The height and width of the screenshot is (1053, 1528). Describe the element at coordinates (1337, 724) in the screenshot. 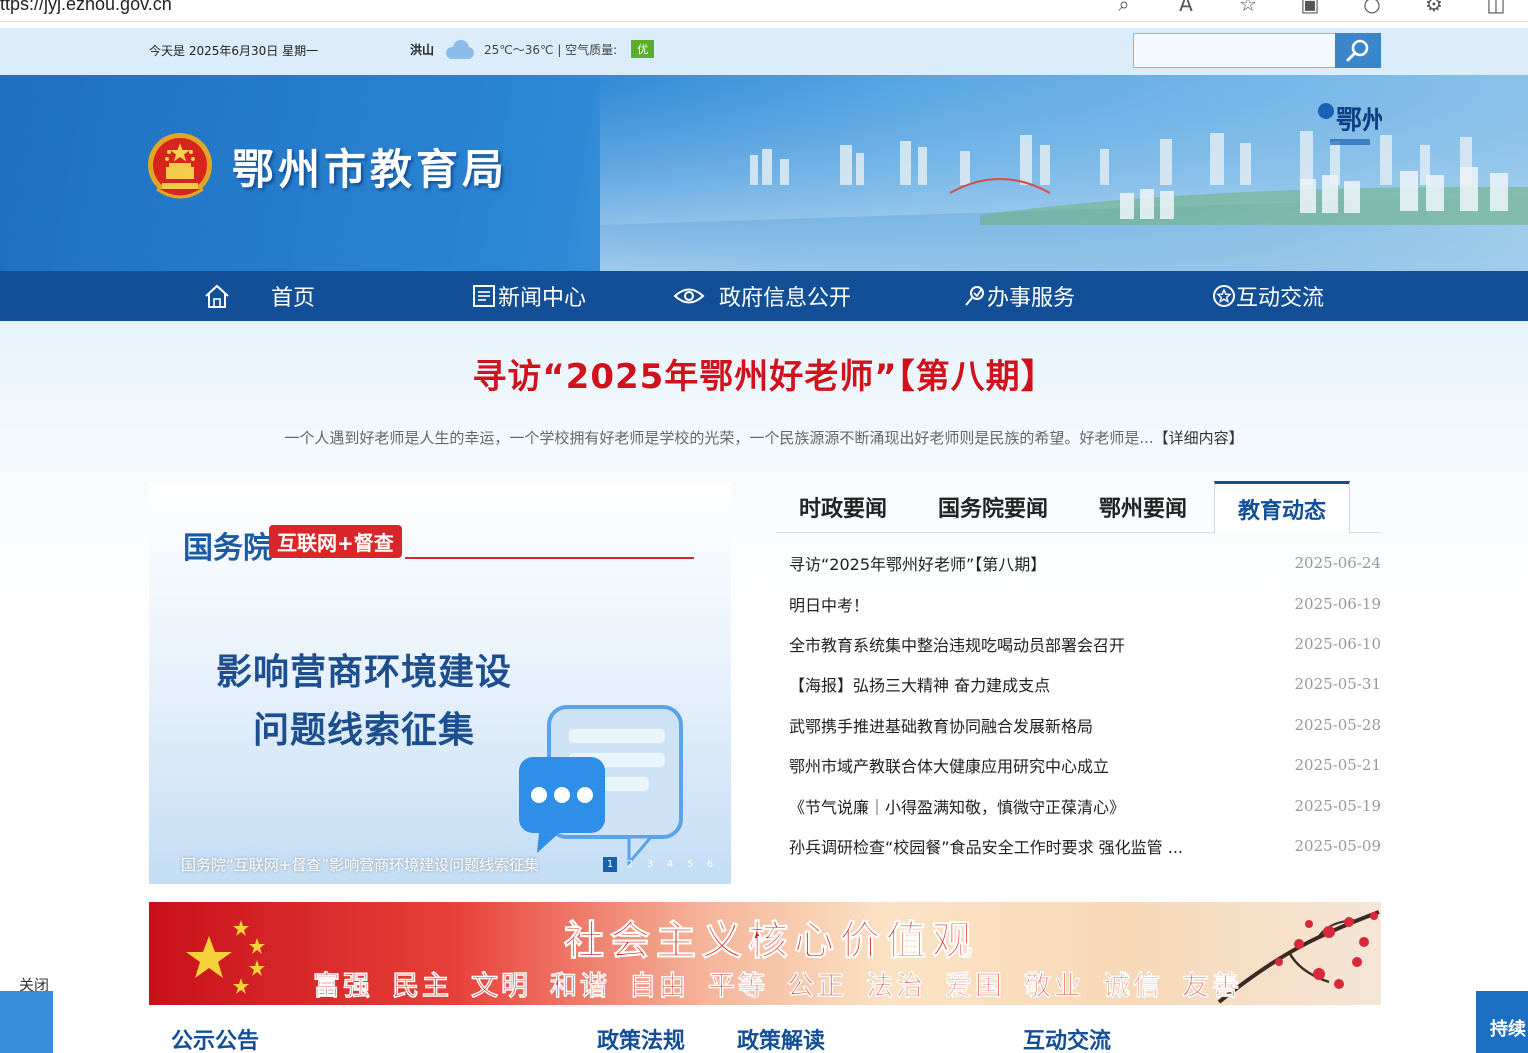

I see `news-date: 2025-05-28` at that location.